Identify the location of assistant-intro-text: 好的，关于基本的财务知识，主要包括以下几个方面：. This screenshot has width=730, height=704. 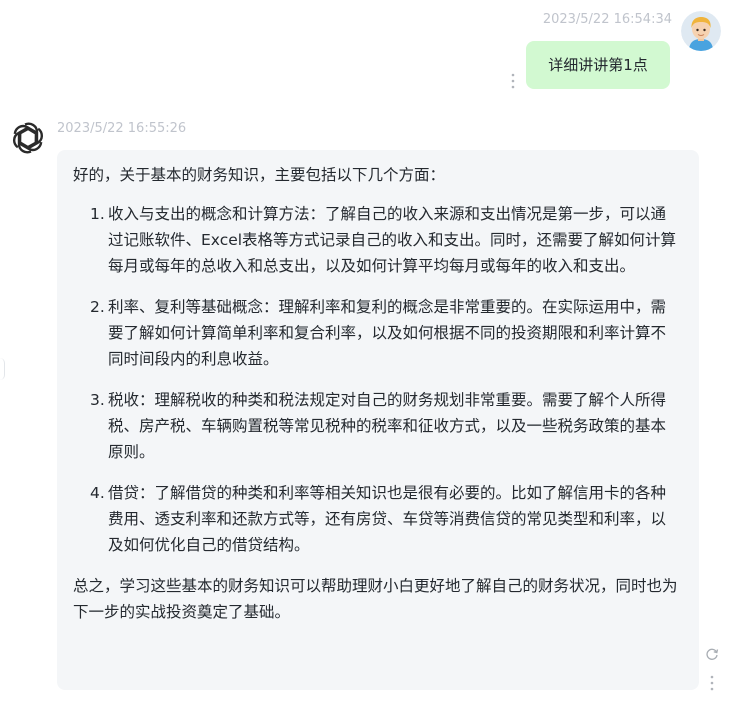
(259, 175).